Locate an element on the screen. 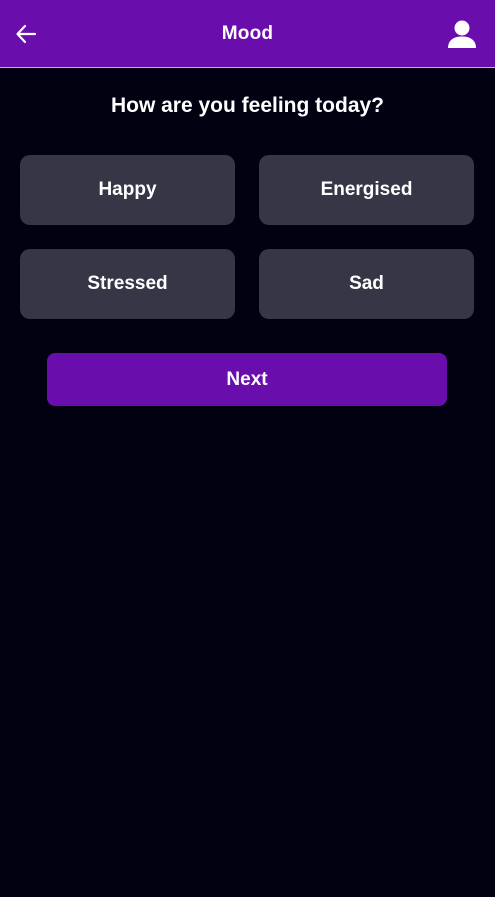 This screenshot has width=495, height=897. mood-option-happy: Happy is located at coordinates (127, 190).